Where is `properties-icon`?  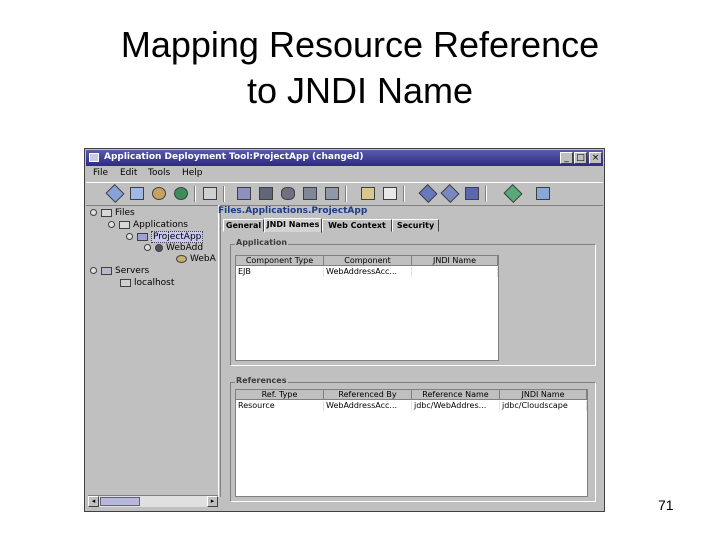
properties-icon is located at coordinates (543, 193).